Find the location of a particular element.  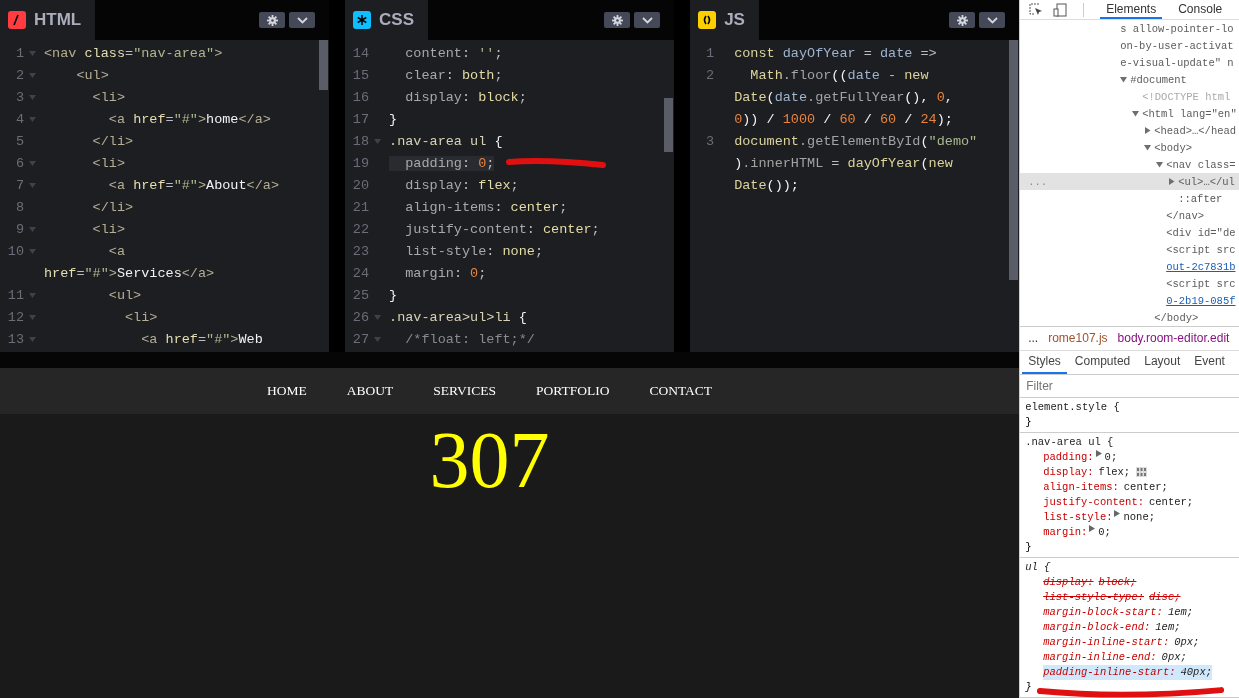

line-number: 5 is located at coordinates (19, 141).